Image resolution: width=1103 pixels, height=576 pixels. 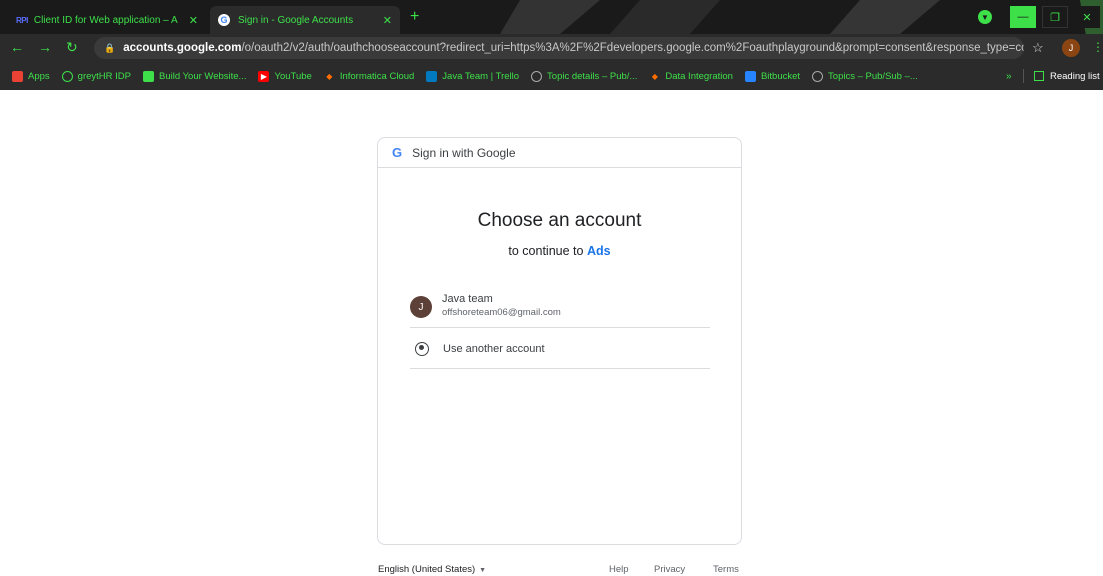 I want to click on card-header-label: Sign in with Google, so click(x=464, y=152).